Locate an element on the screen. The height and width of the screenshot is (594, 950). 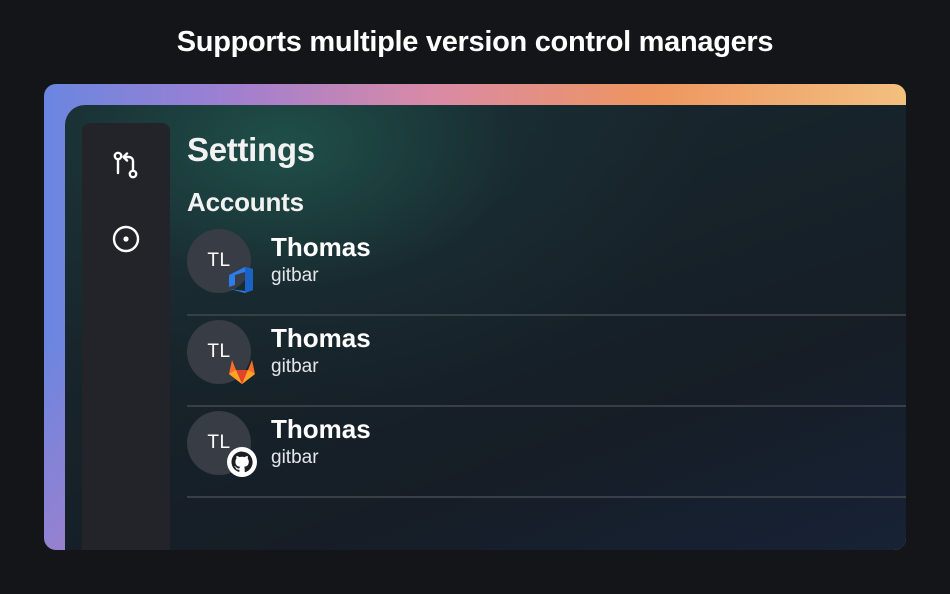
sidebar-item-pull-requests is located at coordinates (126, 165).